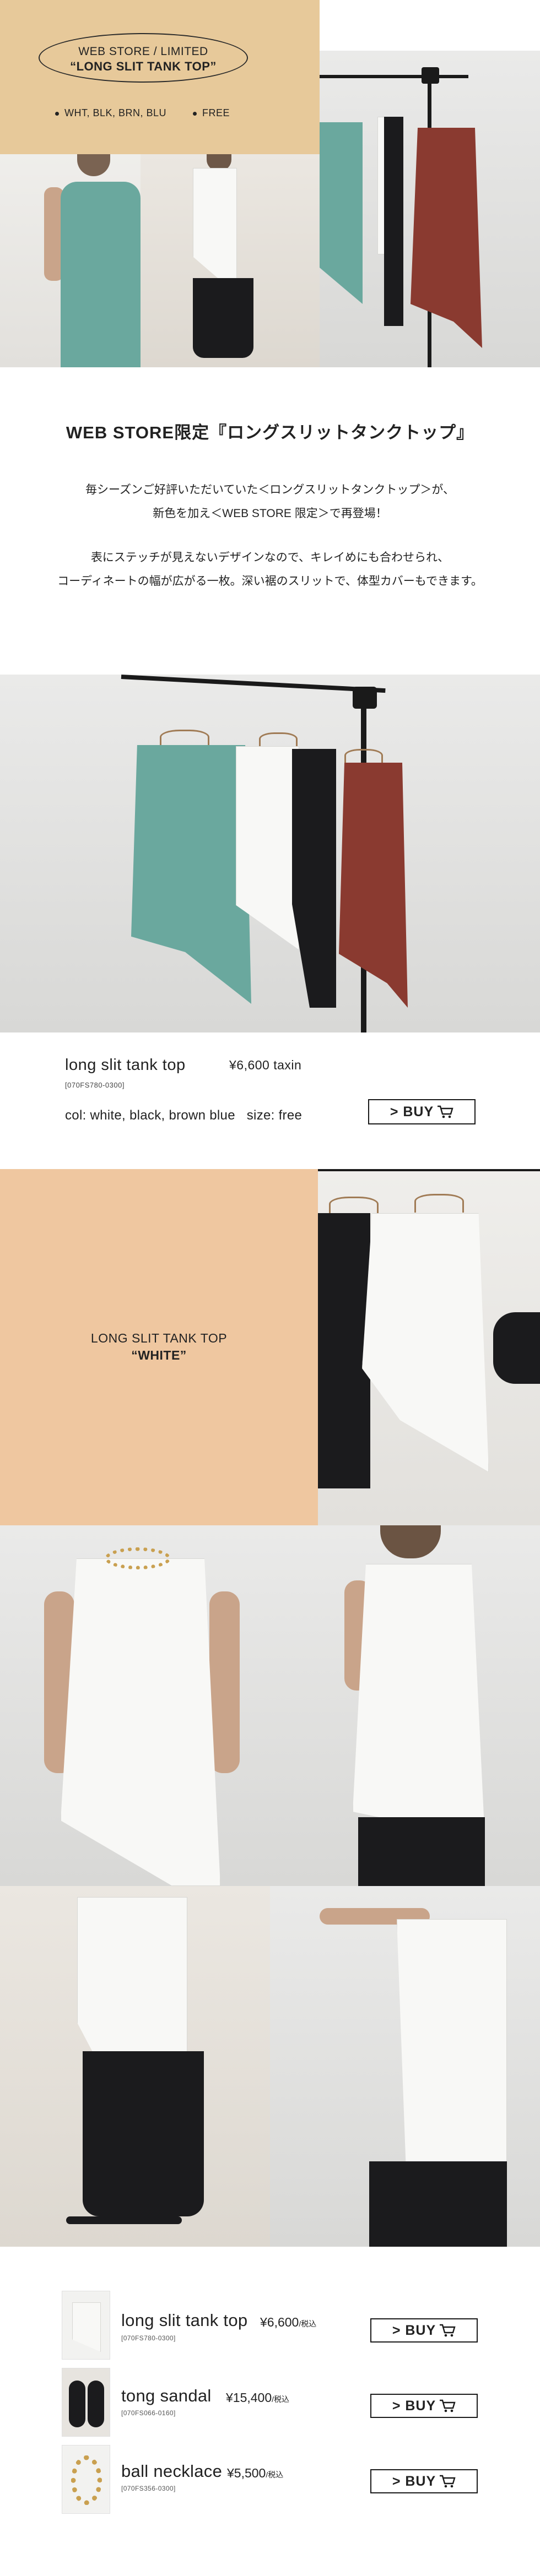  Describe the element at coordinates (86, 2403) in the screenshot. I see `item-thumb-sandal` at that location.